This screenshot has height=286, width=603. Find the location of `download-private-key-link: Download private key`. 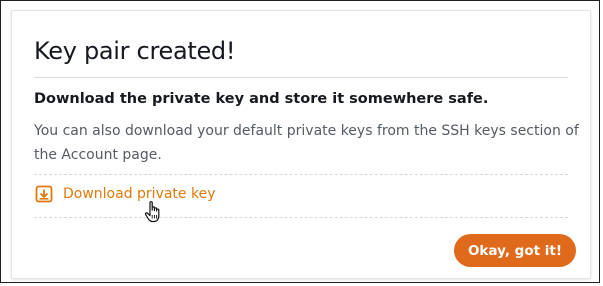

download-private-key-link: Download private key is located at coordinates (125, 194).